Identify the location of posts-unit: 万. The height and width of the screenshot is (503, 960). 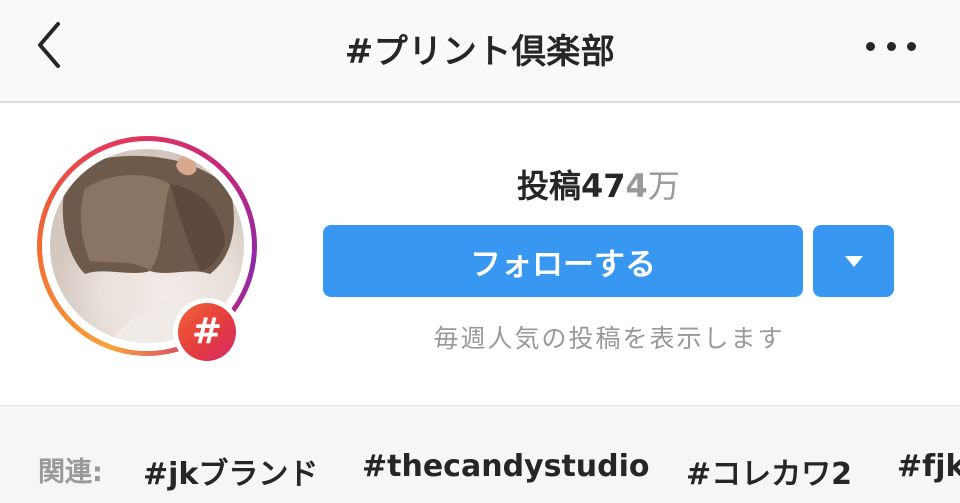
(663, 186).